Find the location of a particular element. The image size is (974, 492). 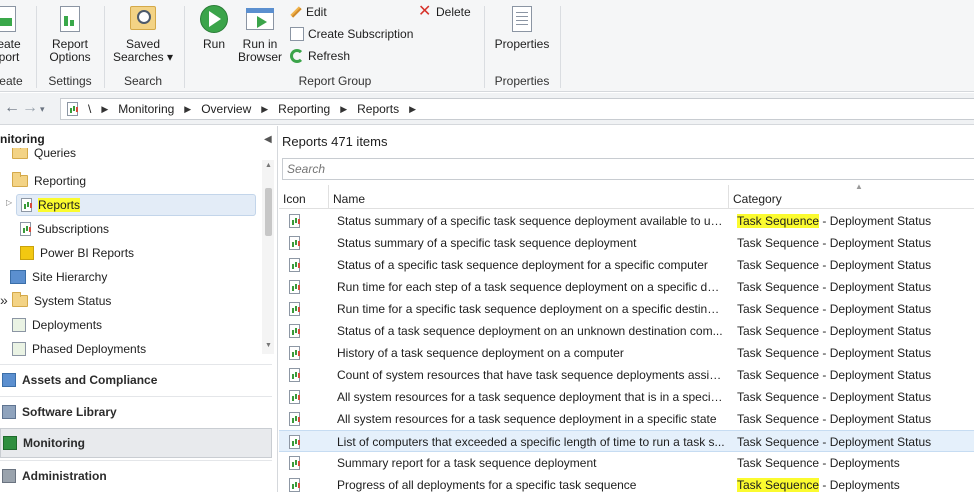

tree-item-reports: Reports is located at coordinates (136, 205).